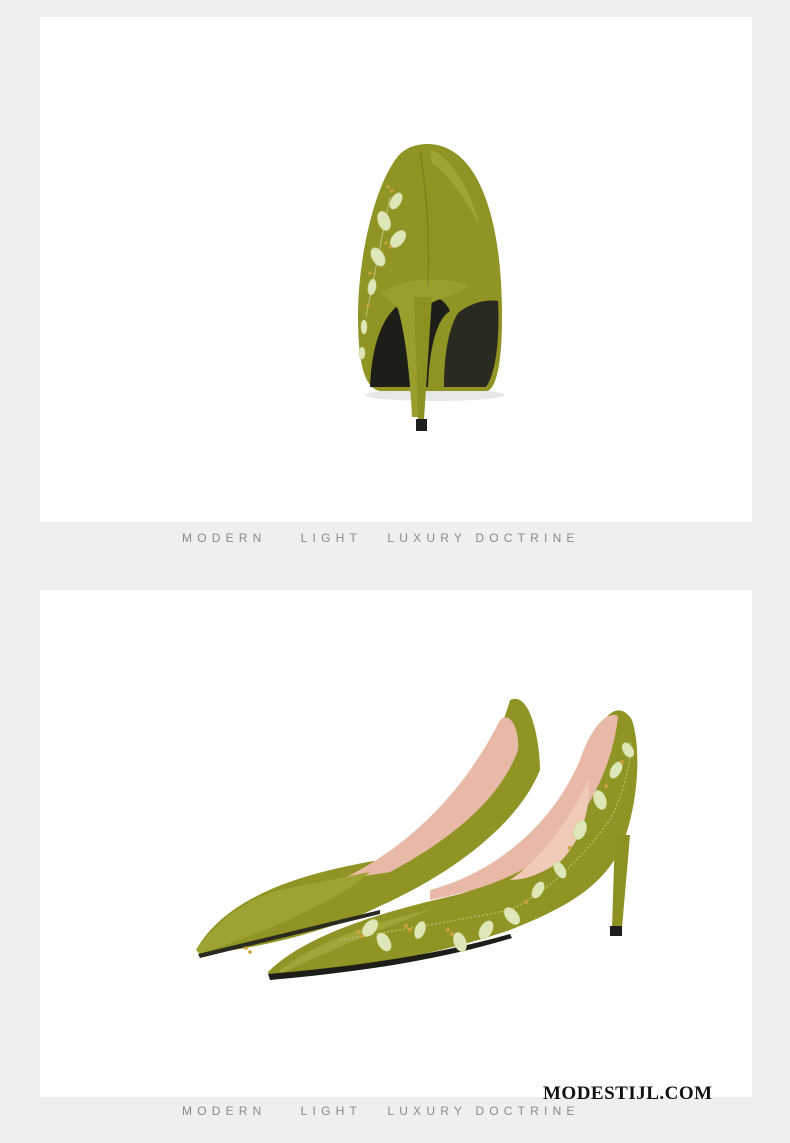 The height and width of the screenshot is (1143, 790). Describe the element at coordinates (381, 1111) in the screenshot. I see `caption-modern-light-luxury-bottom: MODERN LIGHT LUXURY DOCTRINE` at that location.